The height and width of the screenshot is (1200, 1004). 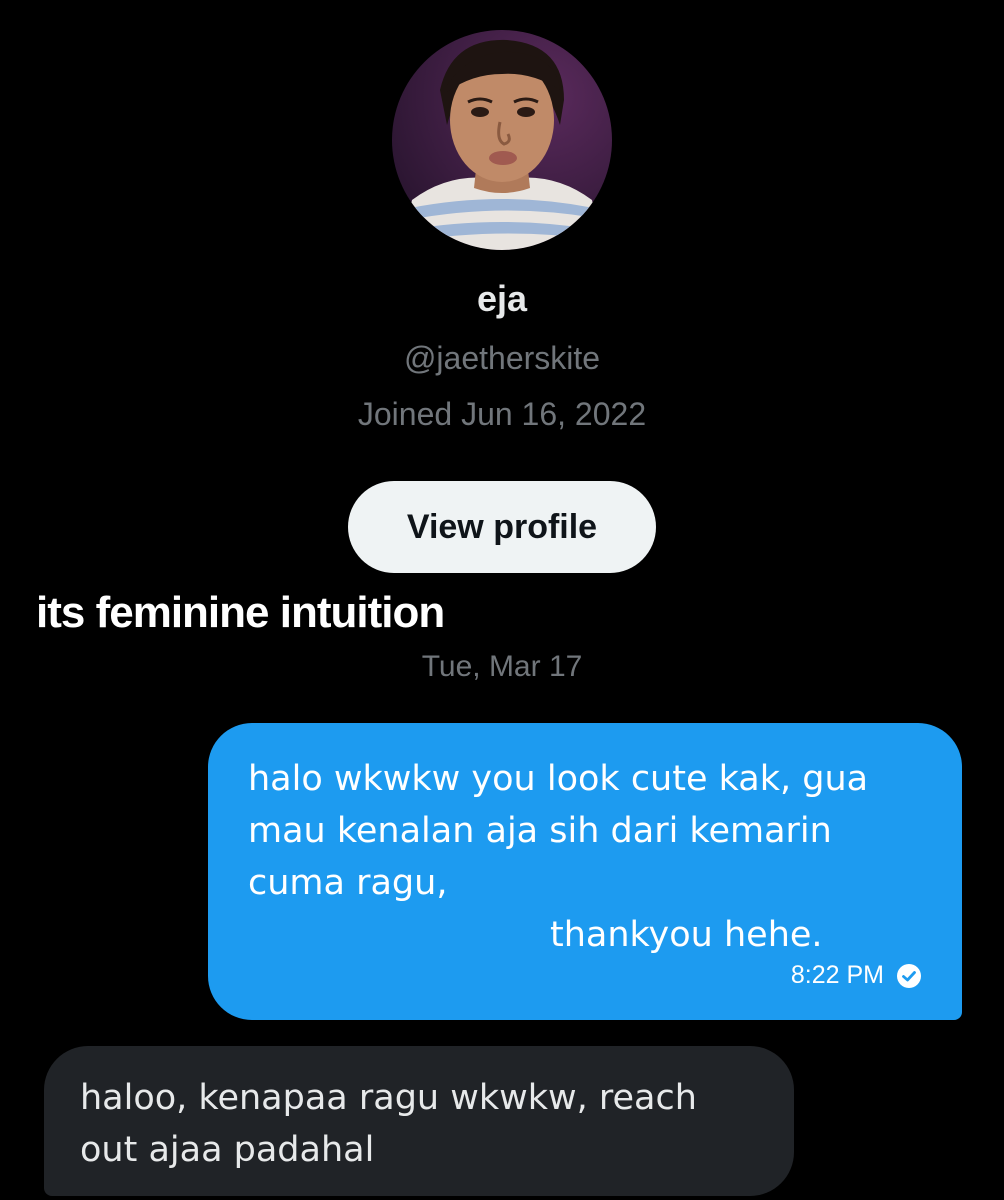 I want to click on view-profile-button: View profile, so click(x=502, y=527).